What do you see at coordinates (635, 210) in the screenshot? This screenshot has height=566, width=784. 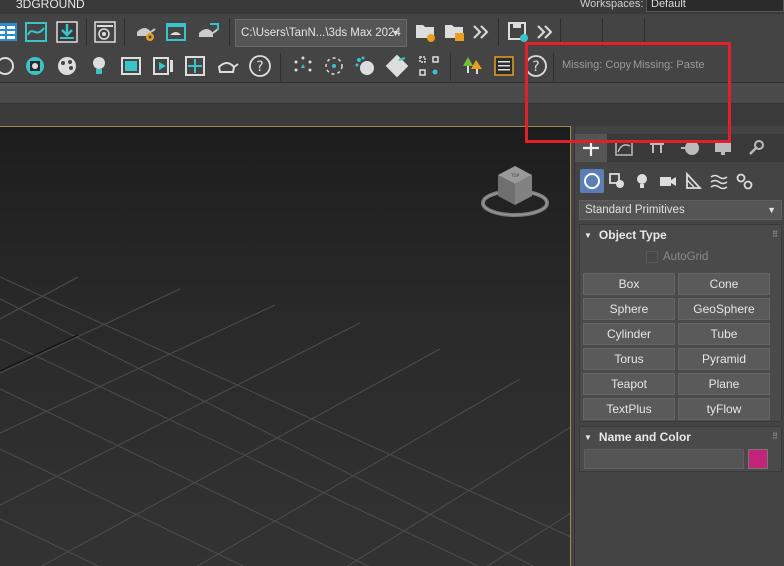 I see `category-value: Standard Primitives` at bounding box center [635, 210].